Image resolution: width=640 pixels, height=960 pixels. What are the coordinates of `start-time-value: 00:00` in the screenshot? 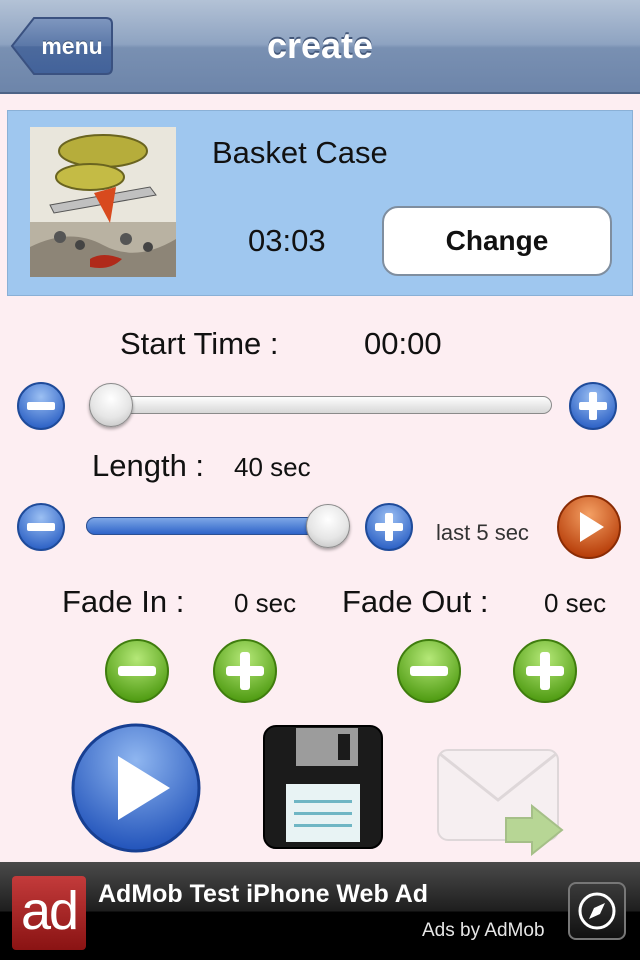 It's located at (403, 343).